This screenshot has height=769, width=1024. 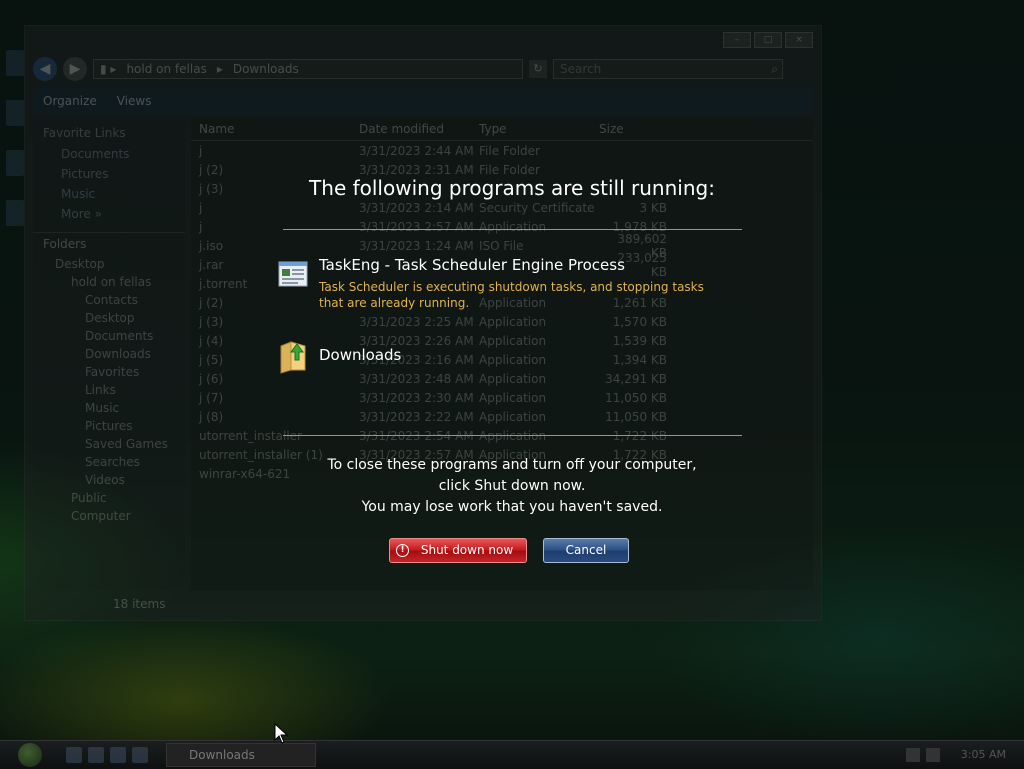 I want to click on volume-icon, so click(x=933, y=755).